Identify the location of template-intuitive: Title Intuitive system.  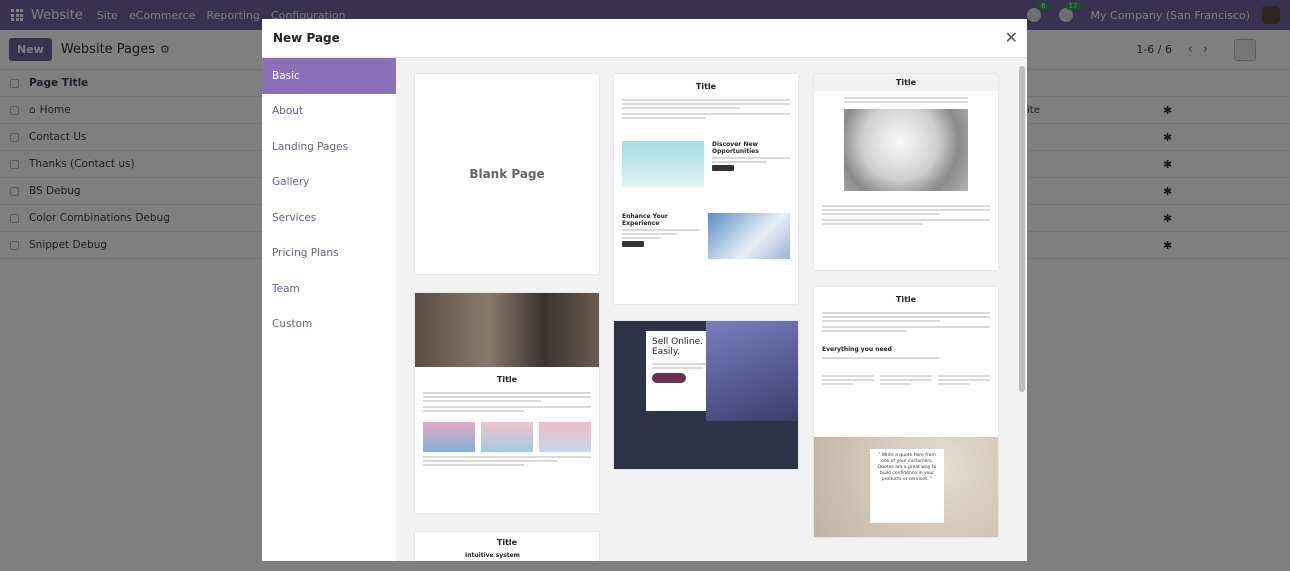
(507, 546).